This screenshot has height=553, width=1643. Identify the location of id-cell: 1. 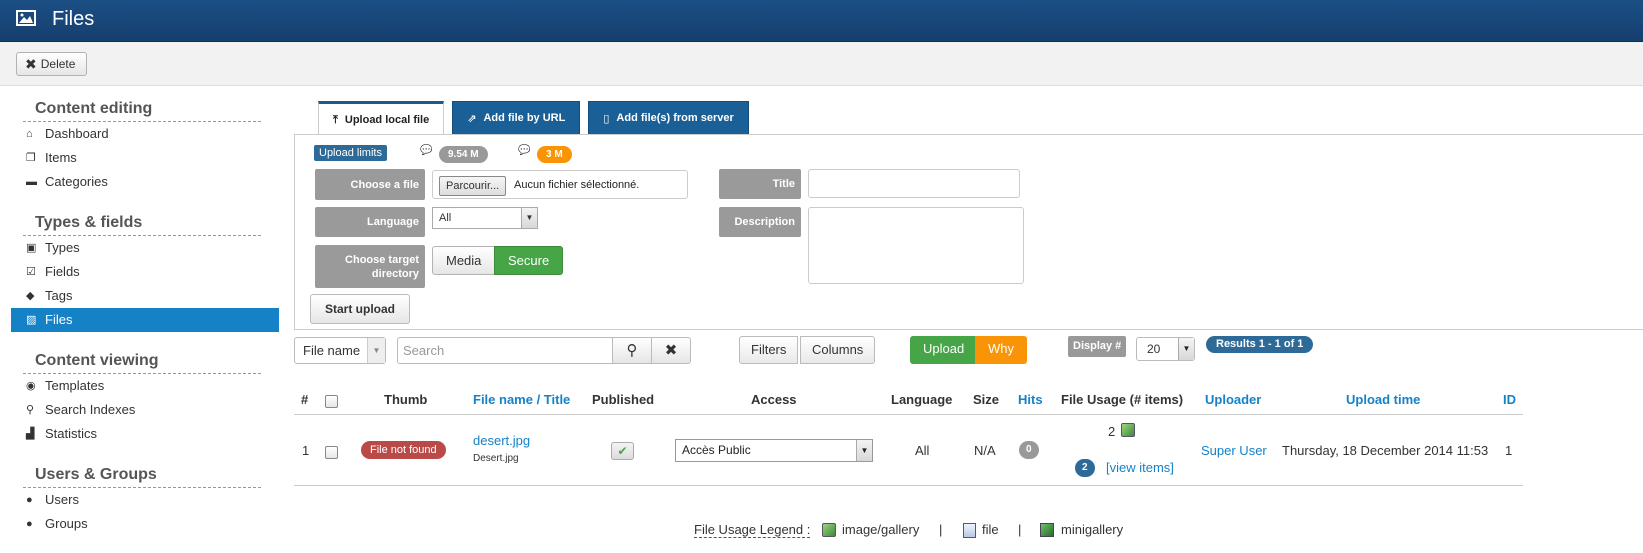
(1509, 450).